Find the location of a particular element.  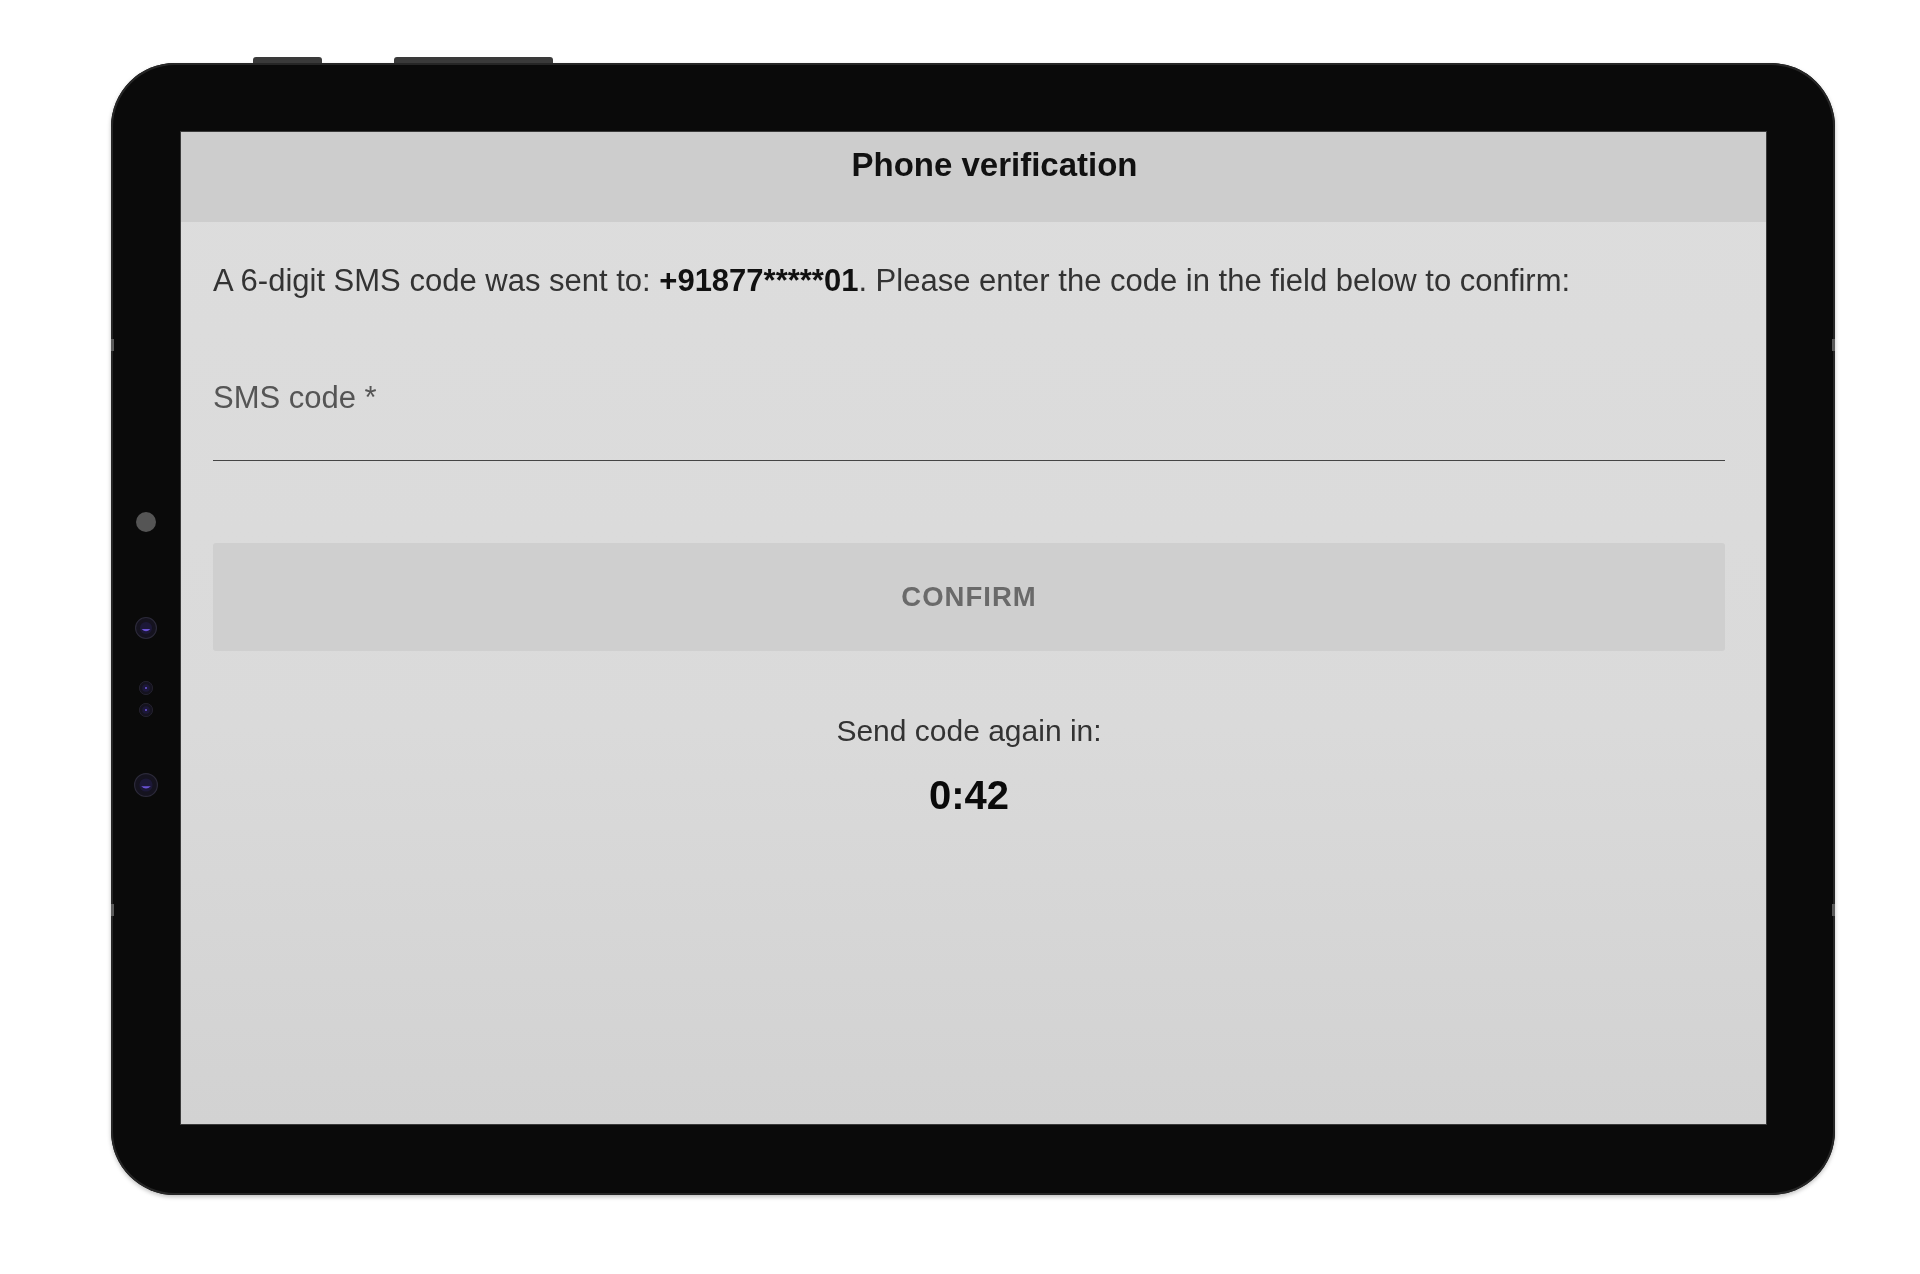

dialog-title: Phone verification is located at coordinates (994, 165).